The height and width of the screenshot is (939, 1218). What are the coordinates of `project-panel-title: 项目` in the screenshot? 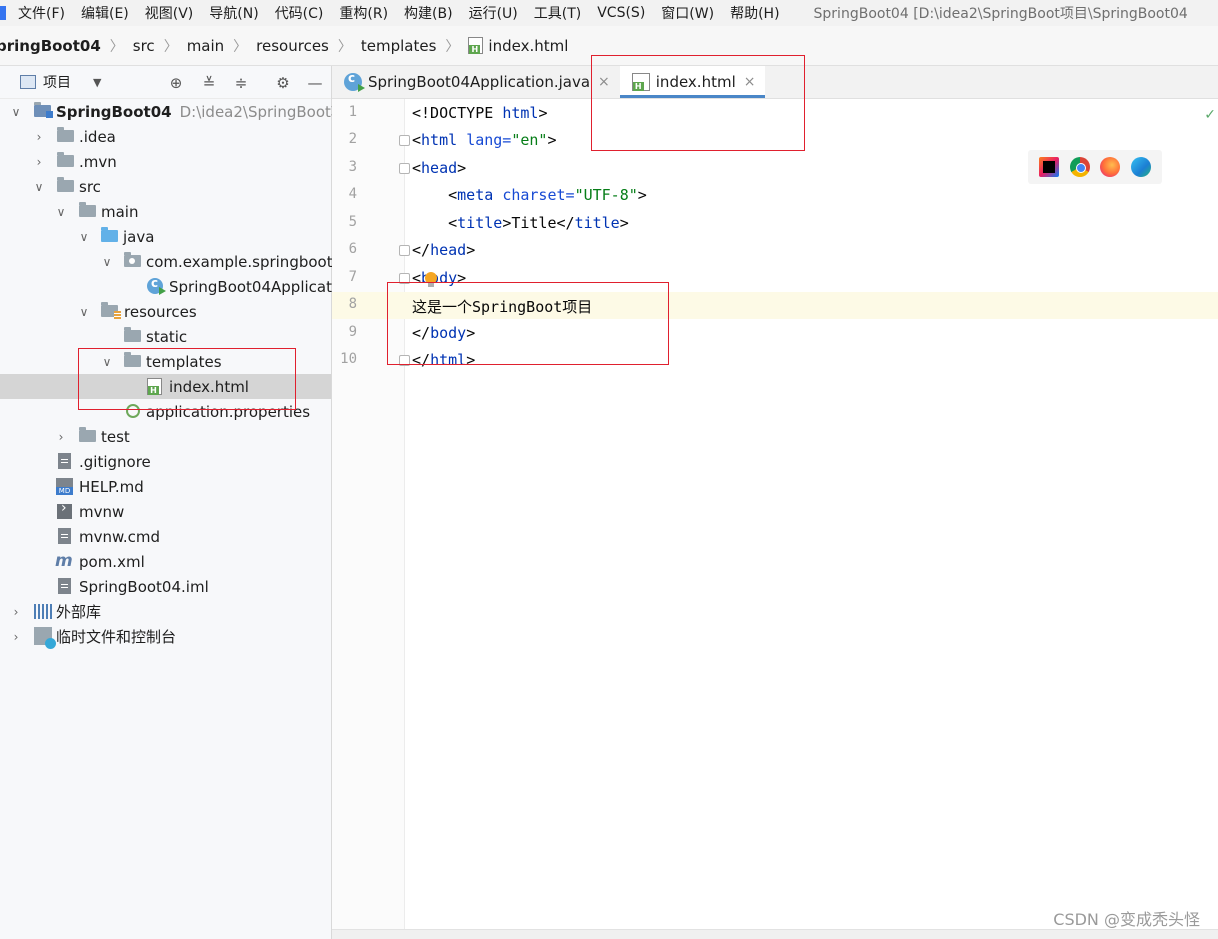 It's located at (57, 82).